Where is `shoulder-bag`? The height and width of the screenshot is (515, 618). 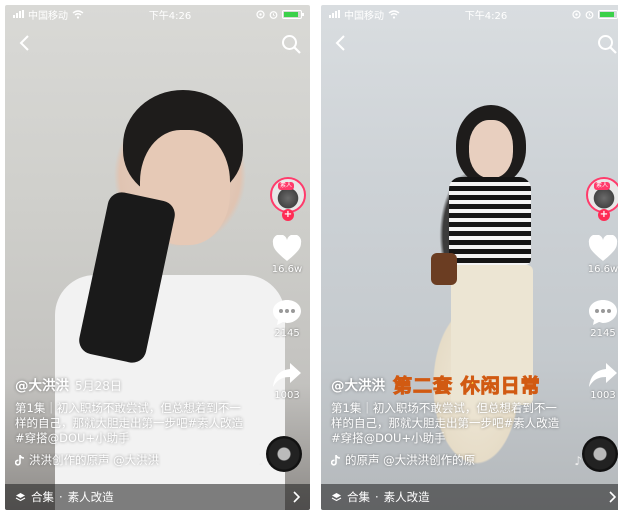
shoulder-bag is located at coordinates (444, 269).